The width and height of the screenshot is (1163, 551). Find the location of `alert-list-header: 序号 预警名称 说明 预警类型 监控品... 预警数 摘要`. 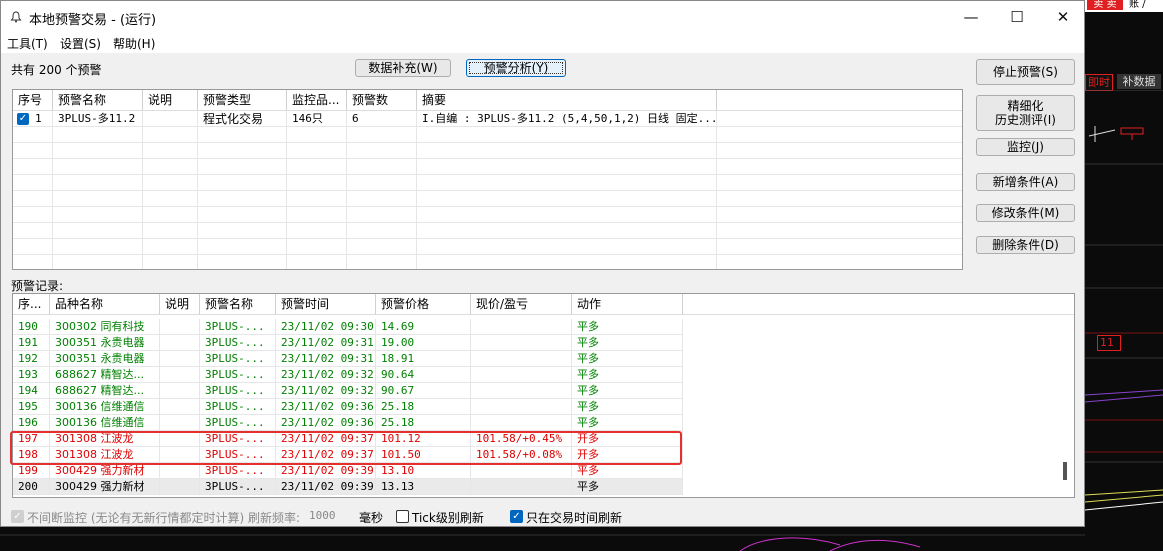

alert-list-header: 序号 预警名称 说明 预警类型 监控品... 预警数 摘要 is located at coordinates (487, 100).